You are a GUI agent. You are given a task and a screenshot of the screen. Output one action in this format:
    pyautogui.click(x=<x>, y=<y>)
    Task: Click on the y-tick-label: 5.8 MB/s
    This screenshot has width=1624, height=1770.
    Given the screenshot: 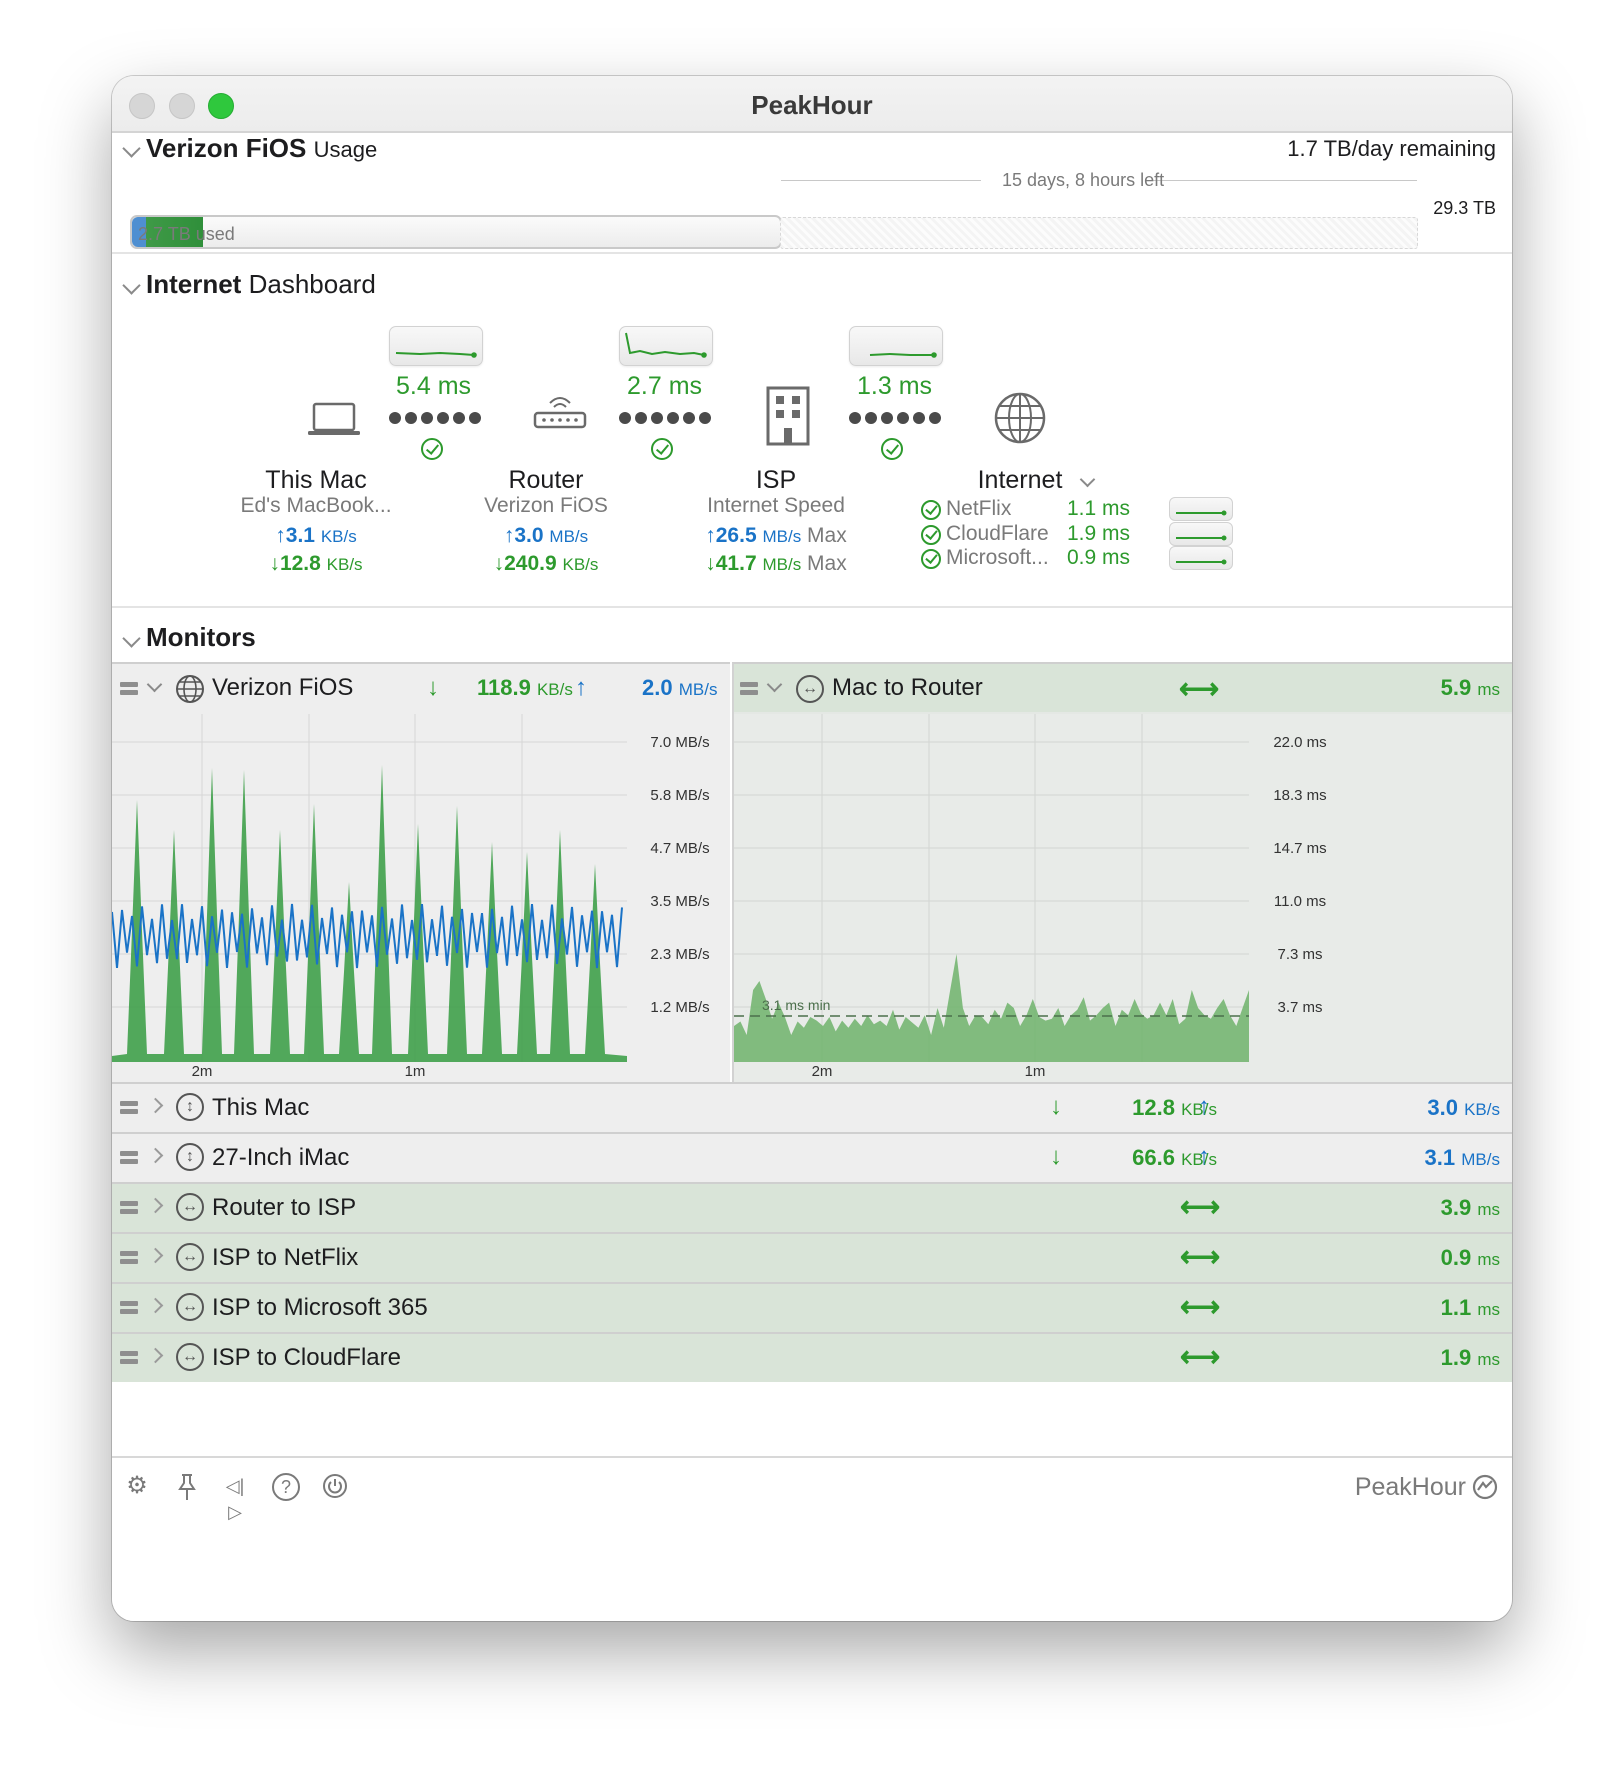 What is the action you would take?
    pyautogui.click(x=679, y=795)
    